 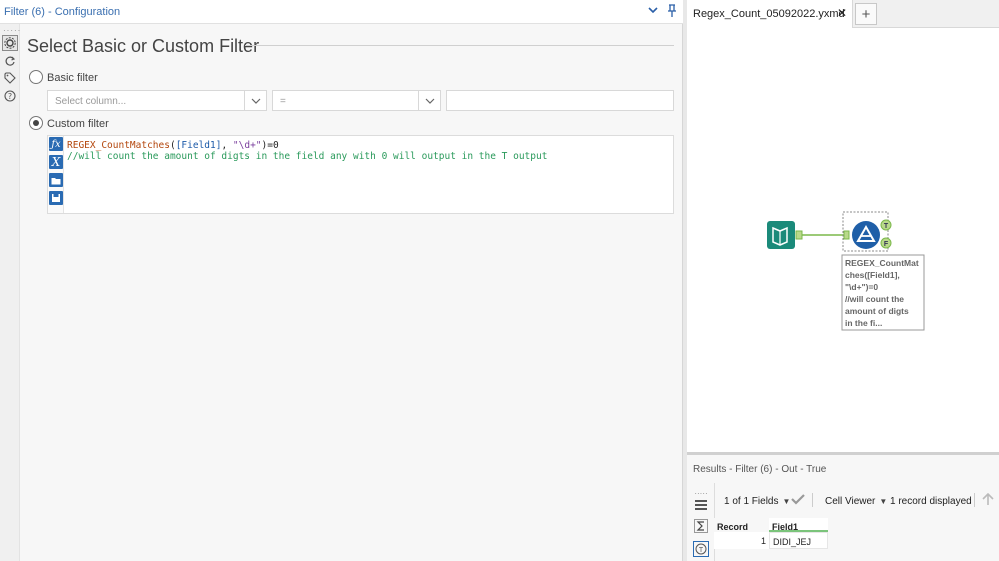 I want to click on svg-text: T, so click(x=701, y=550).